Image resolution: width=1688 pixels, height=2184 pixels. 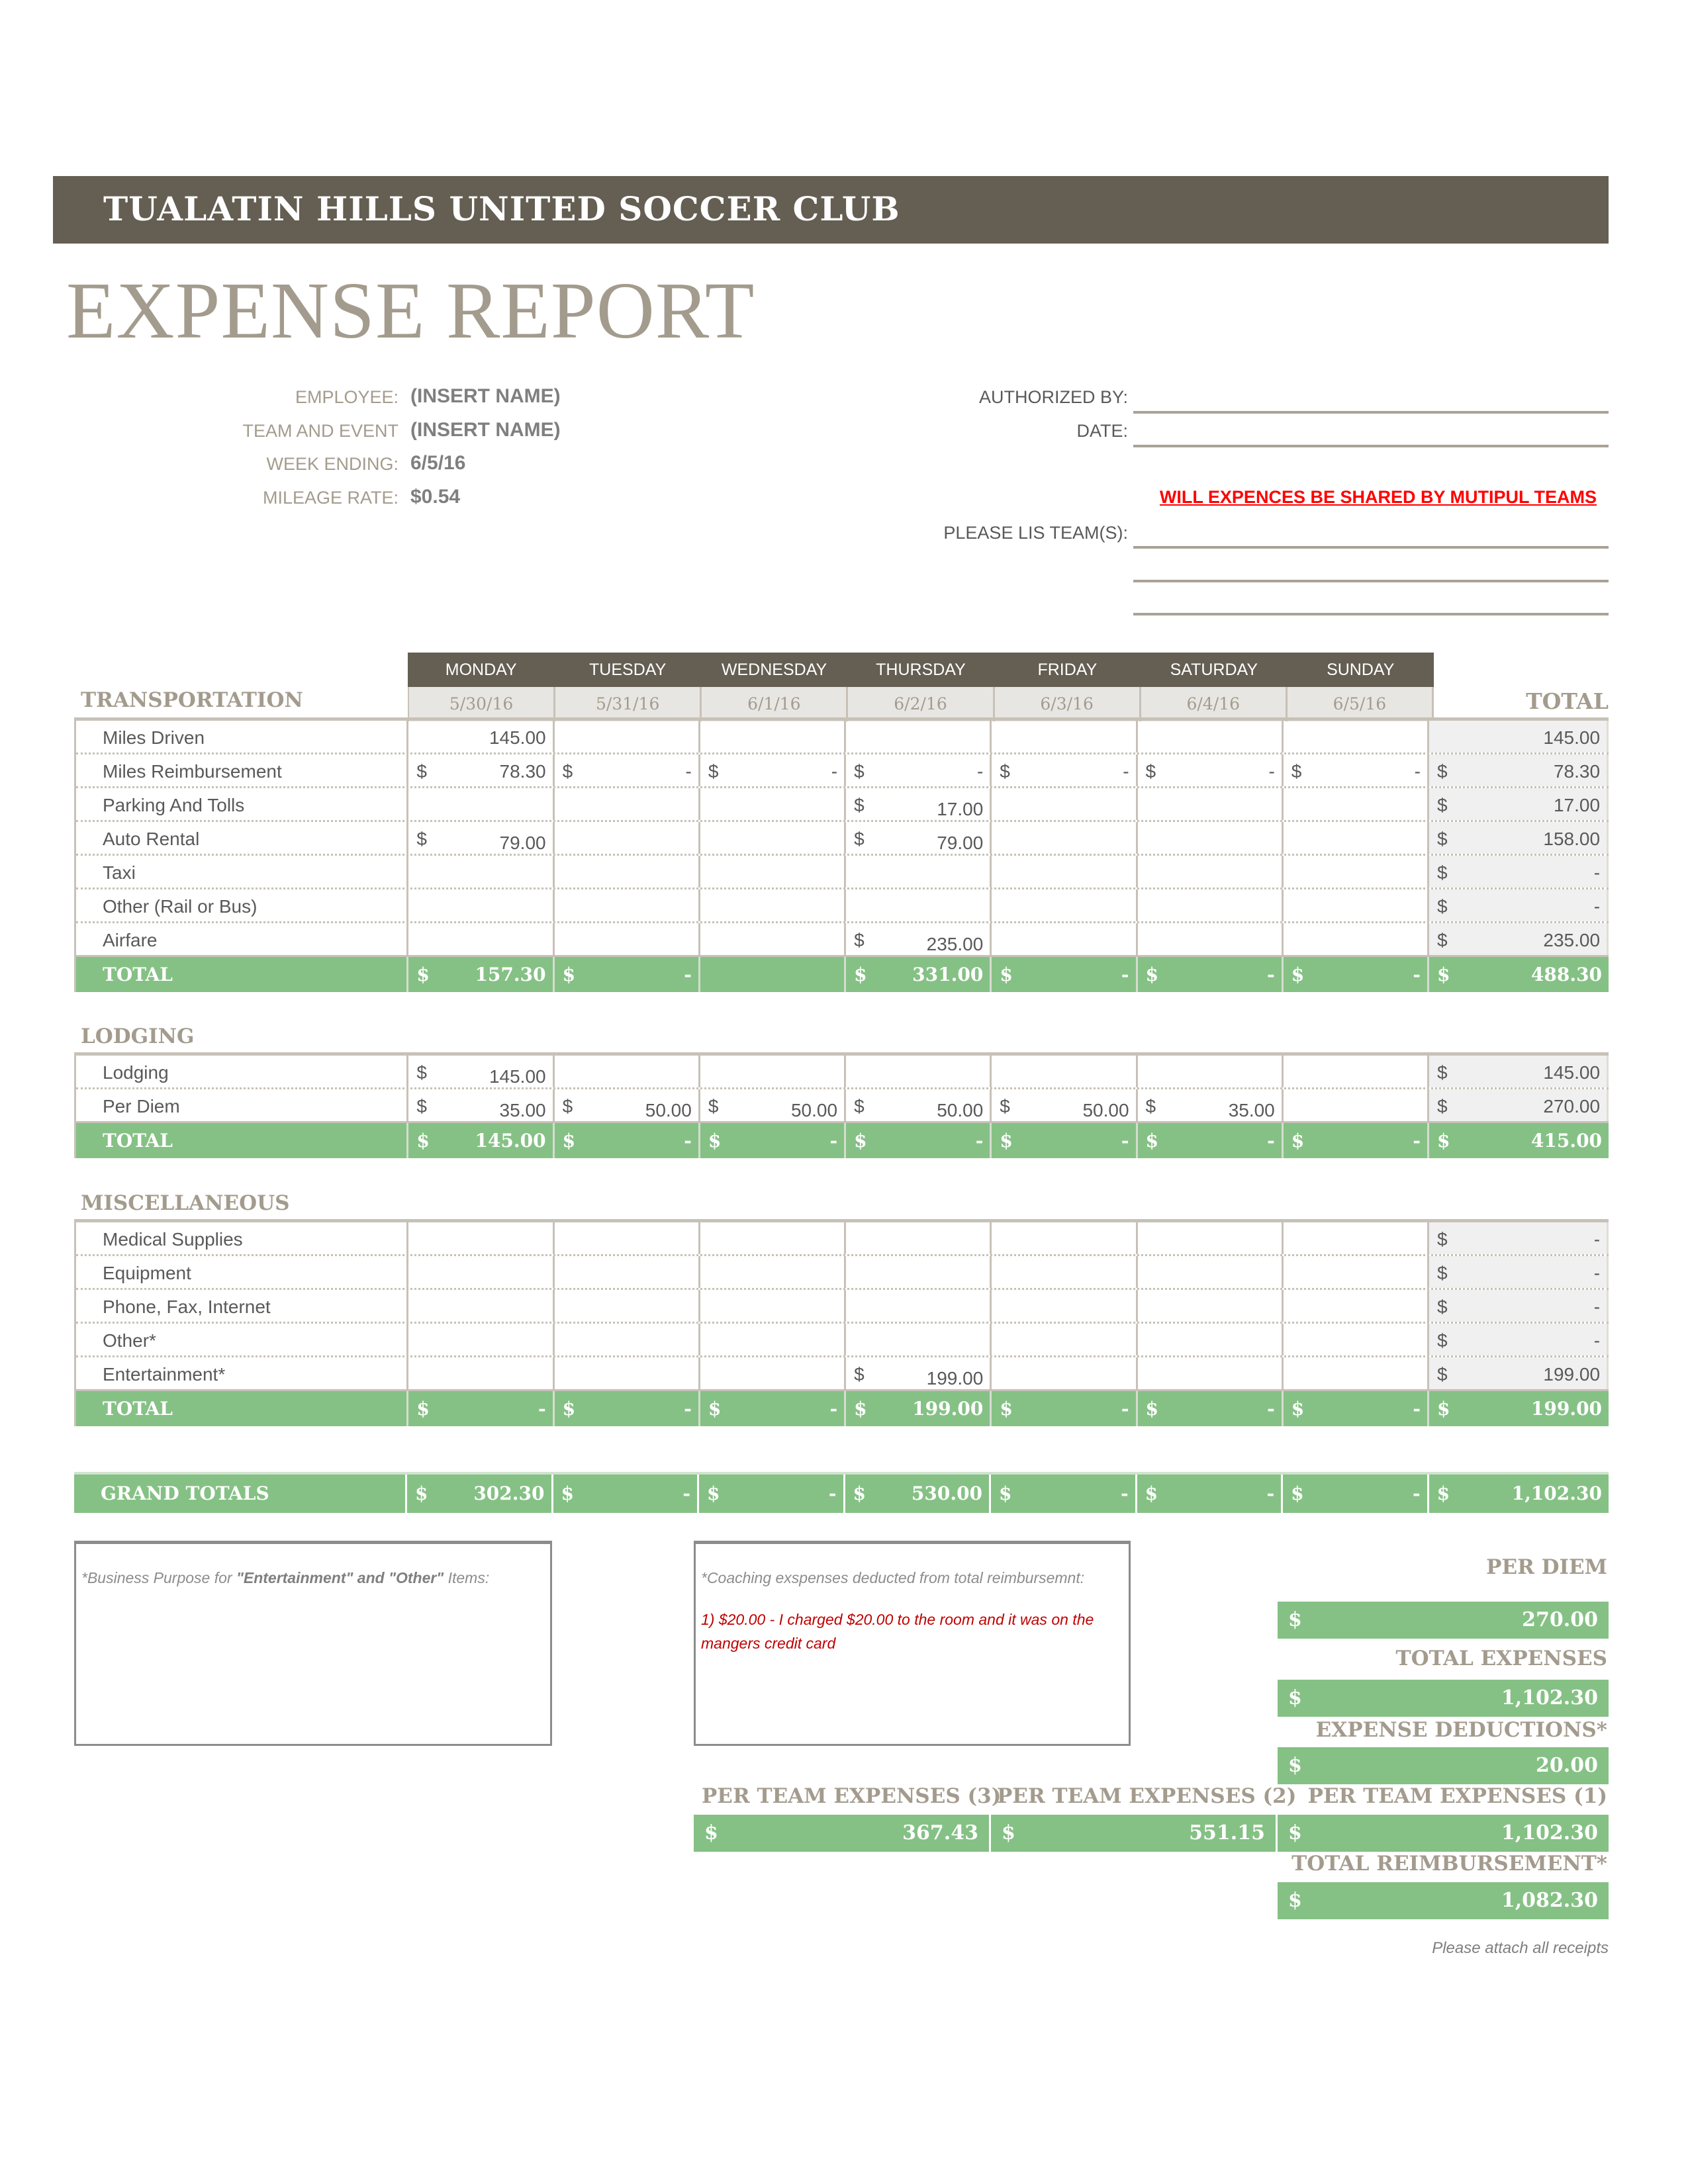 What do you see at coordinates (1371, 412) in the screenshot?
I see `authorized-by-line` at bounding box center [1371, 412].